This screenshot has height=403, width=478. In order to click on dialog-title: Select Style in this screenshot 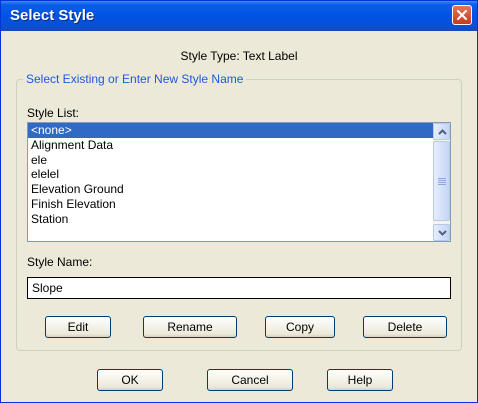, I will do `click(52, 15)`.